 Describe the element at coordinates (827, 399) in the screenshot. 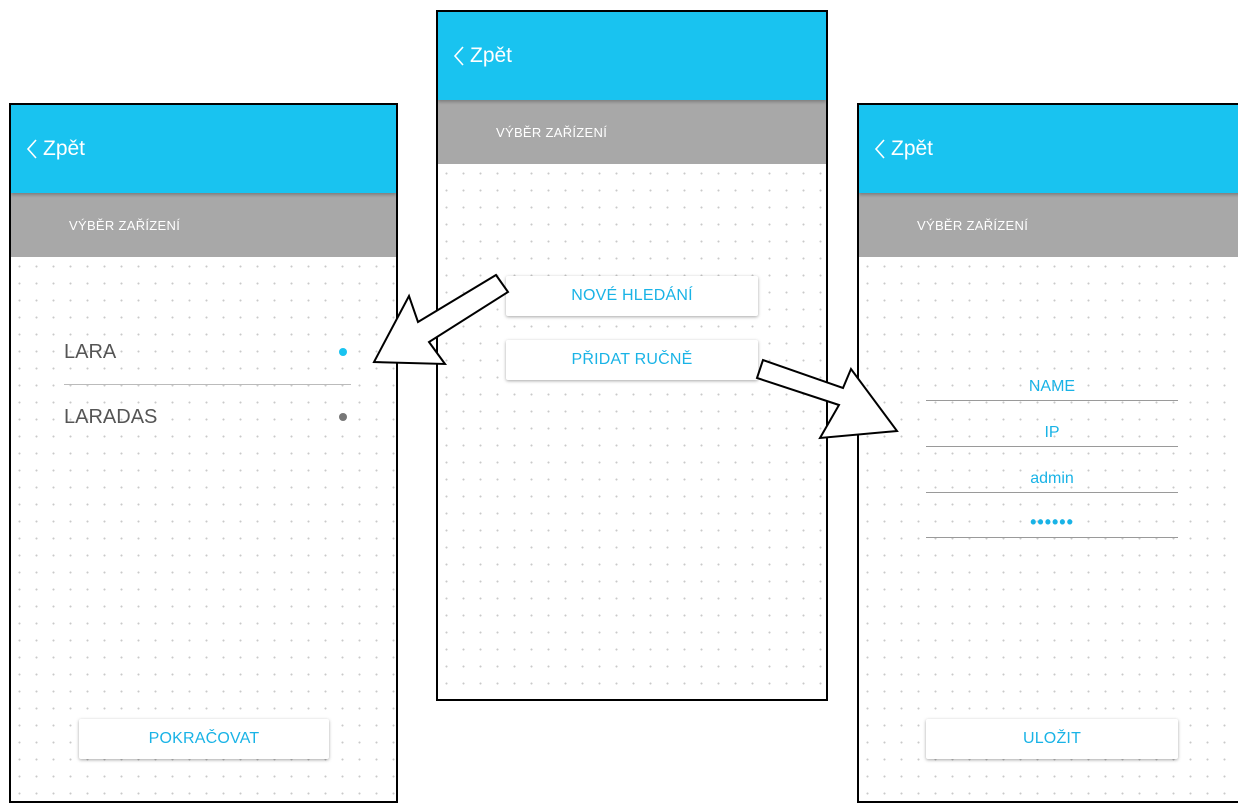

I see `arrow-right-icon` at that location.